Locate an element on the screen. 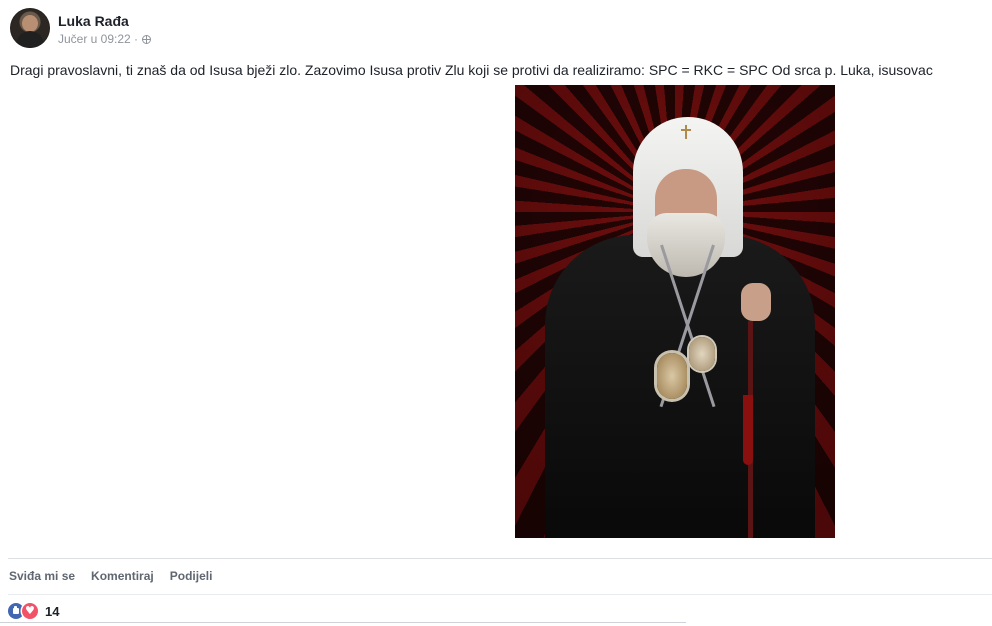  post-meta: Luka Rađa Jučer u 09:22 · is located at coordinates (105, 27).